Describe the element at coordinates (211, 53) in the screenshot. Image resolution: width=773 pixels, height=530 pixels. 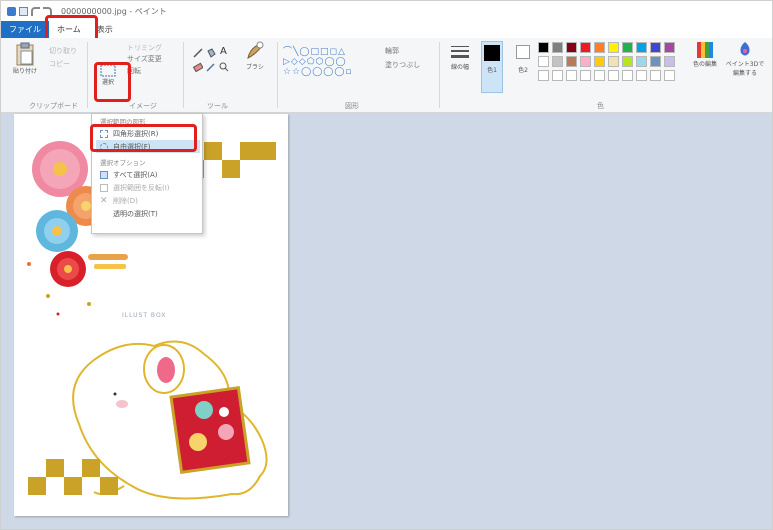
I see `fill-icon` at that location.